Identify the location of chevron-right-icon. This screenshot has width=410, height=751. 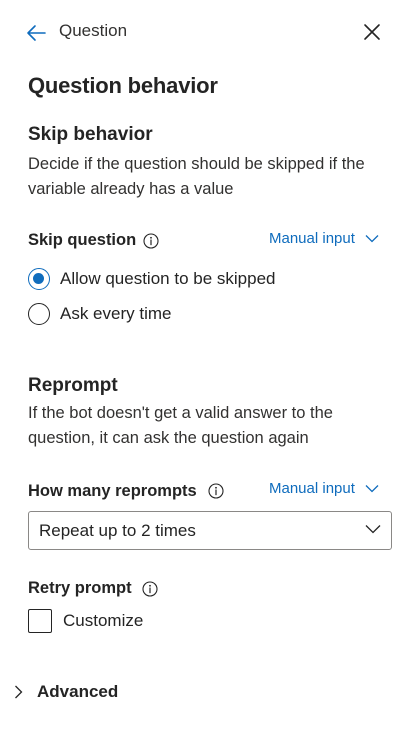
(19, 692).